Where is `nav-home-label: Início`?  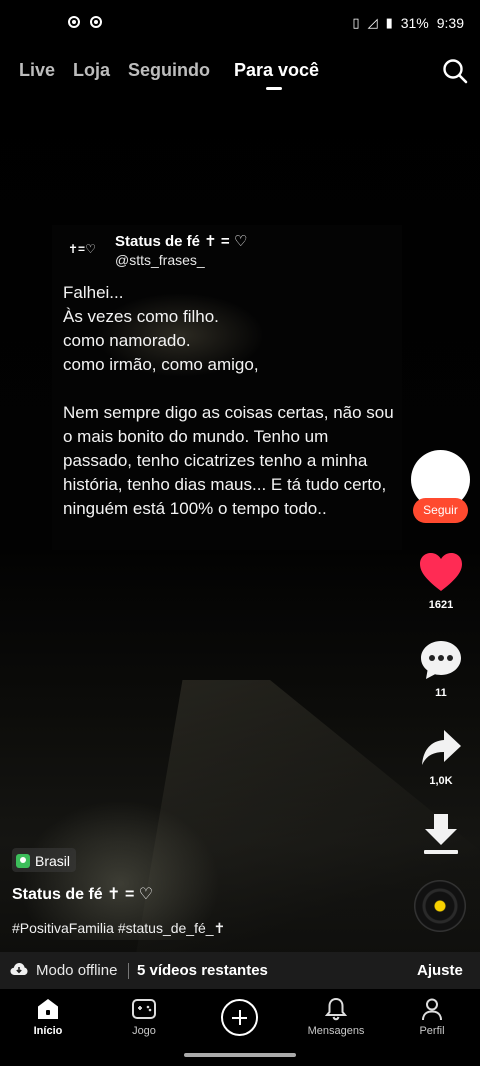
nav-home-label: Início is located at coordinates (48, 1031).